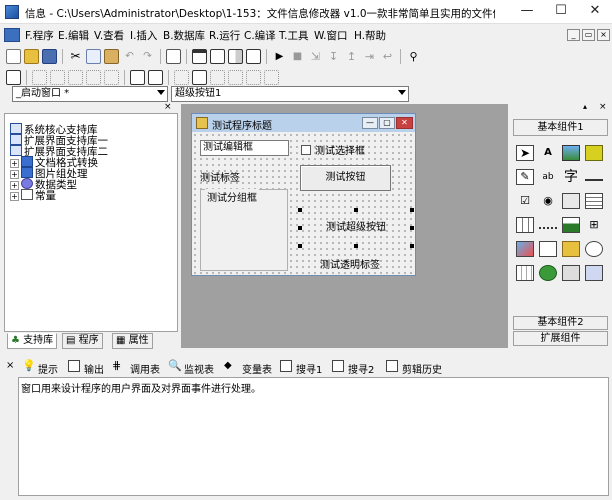 The height and width of the screenshot is (500, 612). What do you see at coordinates (369, 56) in the screenshot?
I see `run-to-cursor-icon: ⇥` at bounding box center [369, 56].